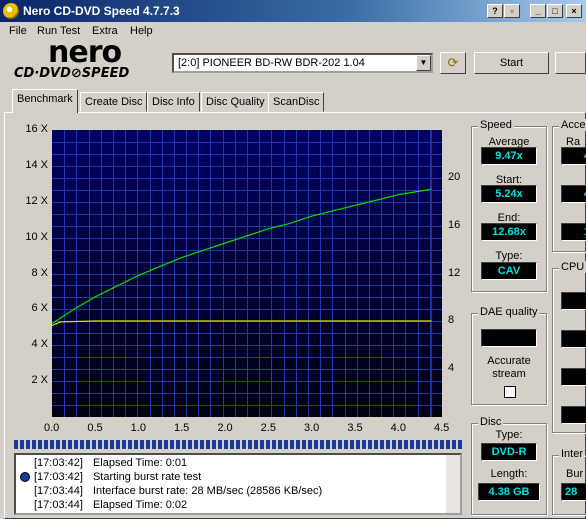 The image size is (586, 519). What do you see at coordinates (296, 102) in the screenshot?
I see `tab-scandisc: ScanDisc` at bounding box center [296, 102].